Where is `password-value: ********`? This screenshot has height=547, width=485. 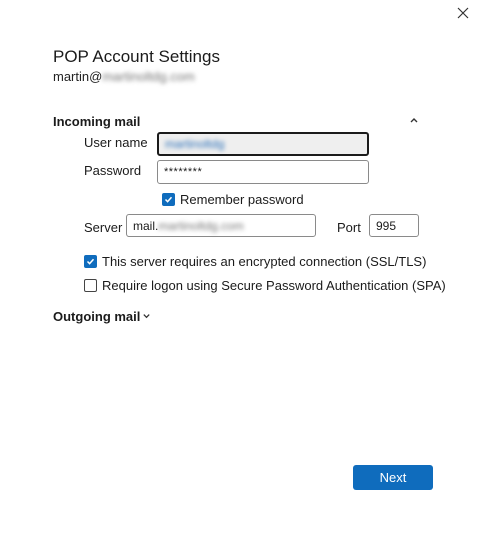 password-value: ******** is located at coordinates (183, 172).